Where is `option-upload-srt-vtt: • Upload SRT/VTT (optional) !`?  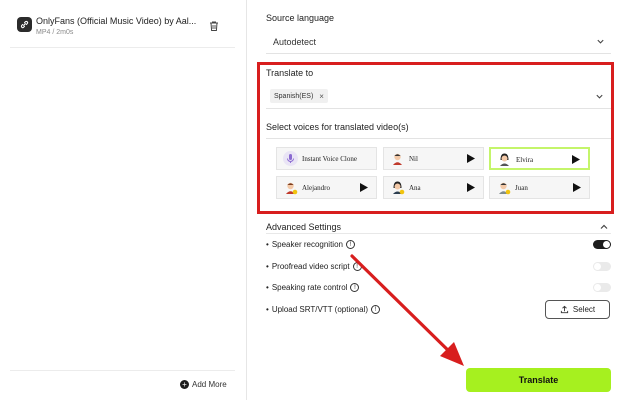 option-upload-srt-vtt: • Upload SRT/VTT (optional) ! is located at coordinates (323, 309).